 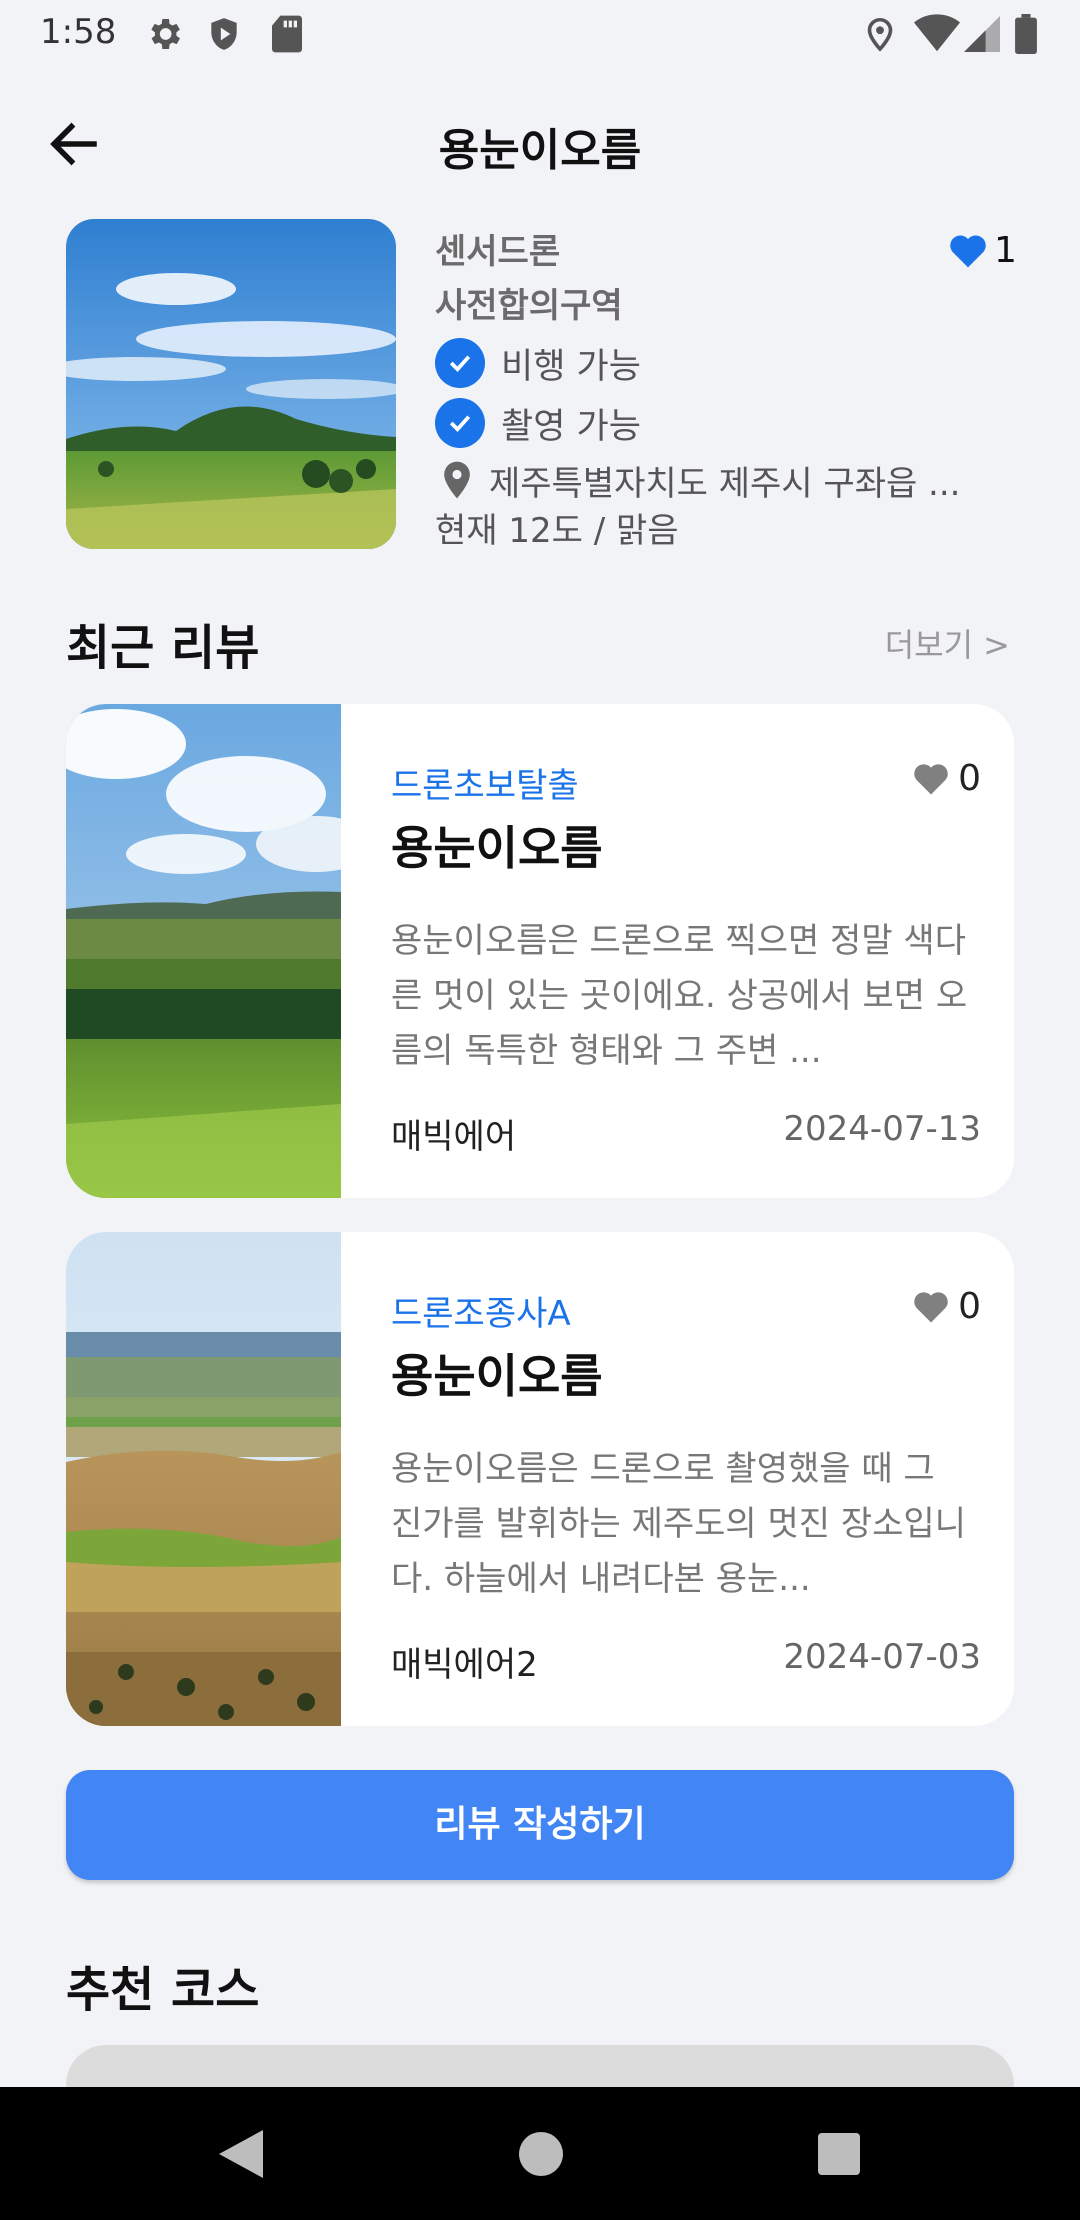 I want to click on nav-home-button, so click(x=540, y=2153).